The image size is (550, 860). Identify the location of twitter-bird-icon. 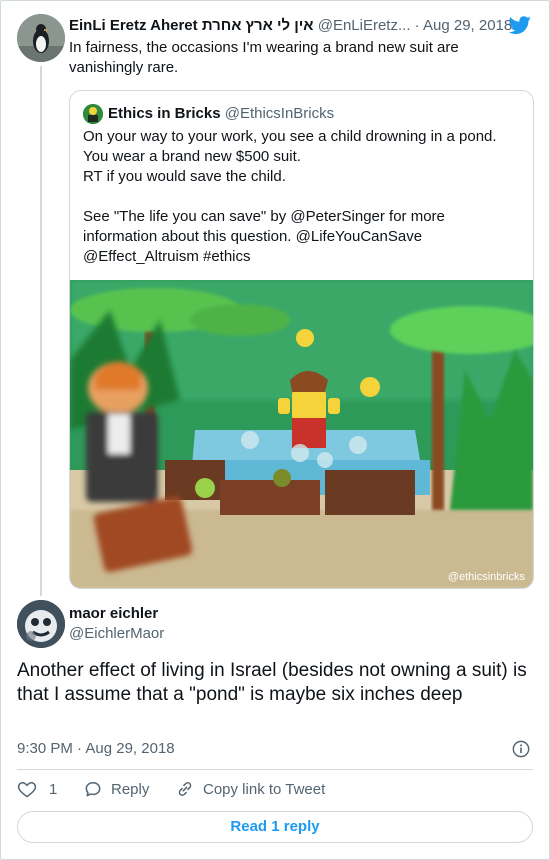
(520, 25).